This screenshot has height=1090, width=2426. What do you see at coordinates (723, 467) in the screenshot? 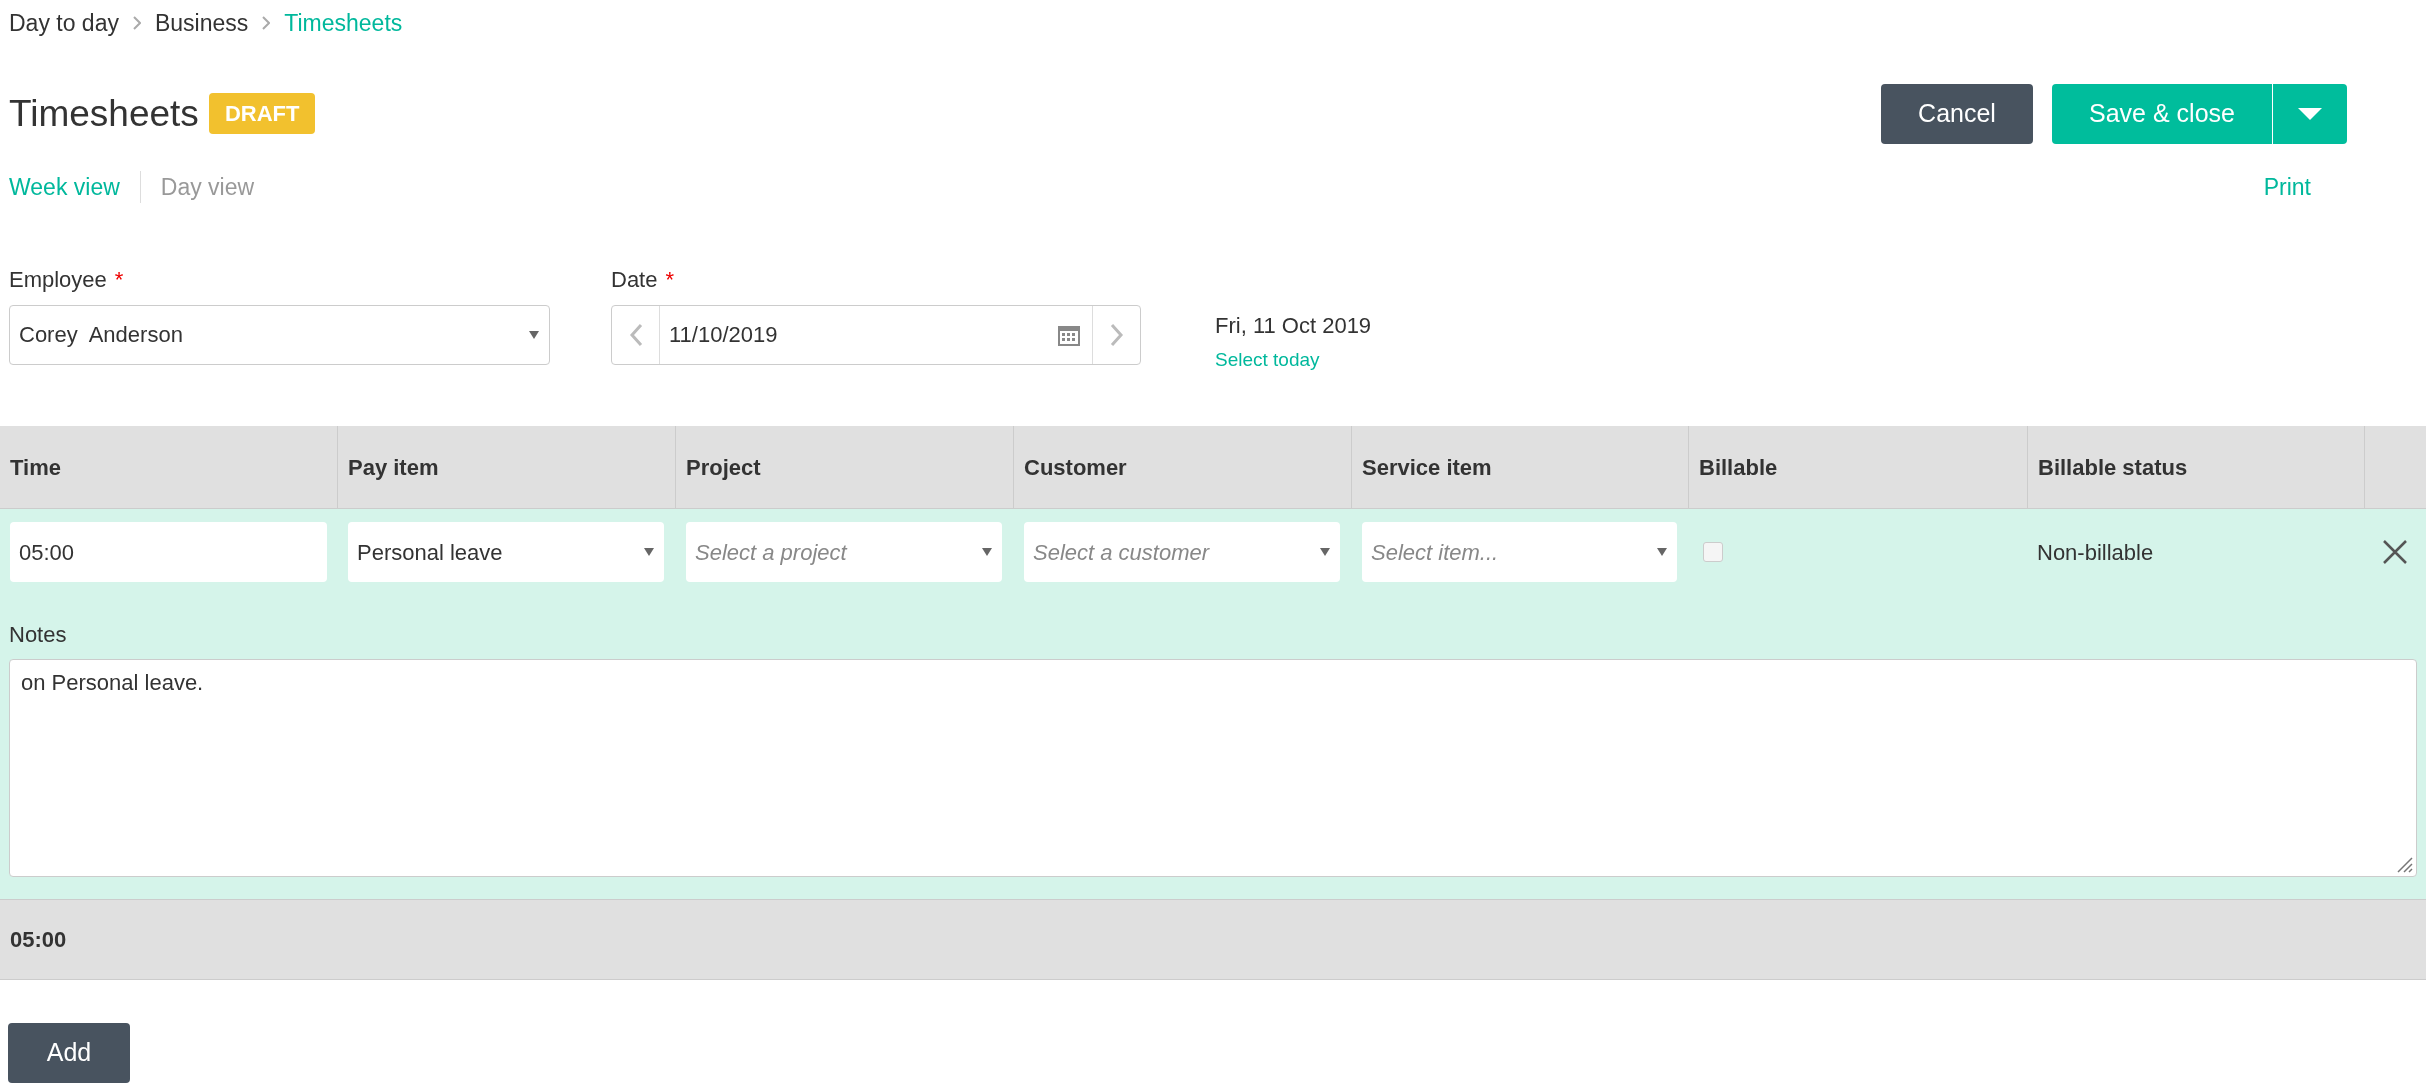
I see `column-header: Project` at bounding box center [723, 467].